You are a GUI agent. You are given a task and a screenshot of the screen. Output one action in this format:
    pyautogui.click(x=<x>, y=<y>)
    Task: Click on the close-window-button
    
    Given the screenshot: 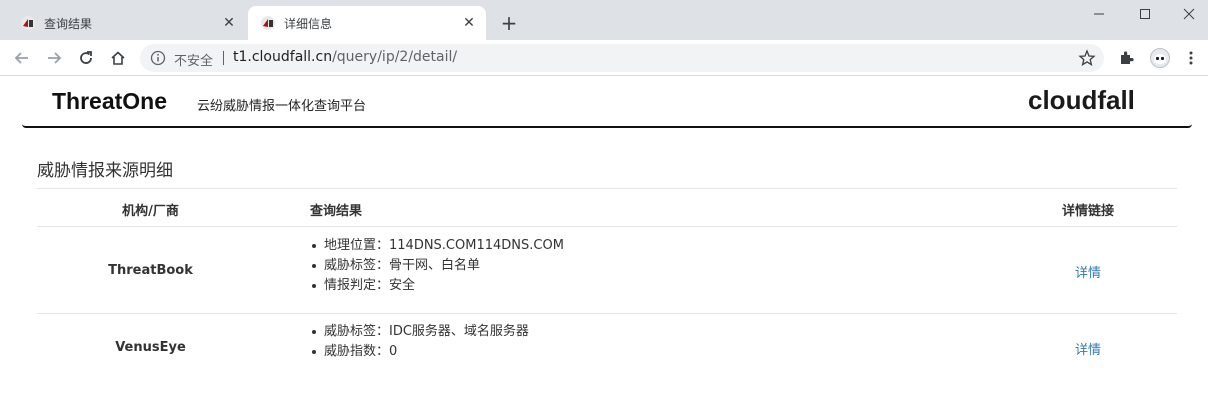 What is the action you would take?
    pyautogui.click(x=1187, y=14)
    